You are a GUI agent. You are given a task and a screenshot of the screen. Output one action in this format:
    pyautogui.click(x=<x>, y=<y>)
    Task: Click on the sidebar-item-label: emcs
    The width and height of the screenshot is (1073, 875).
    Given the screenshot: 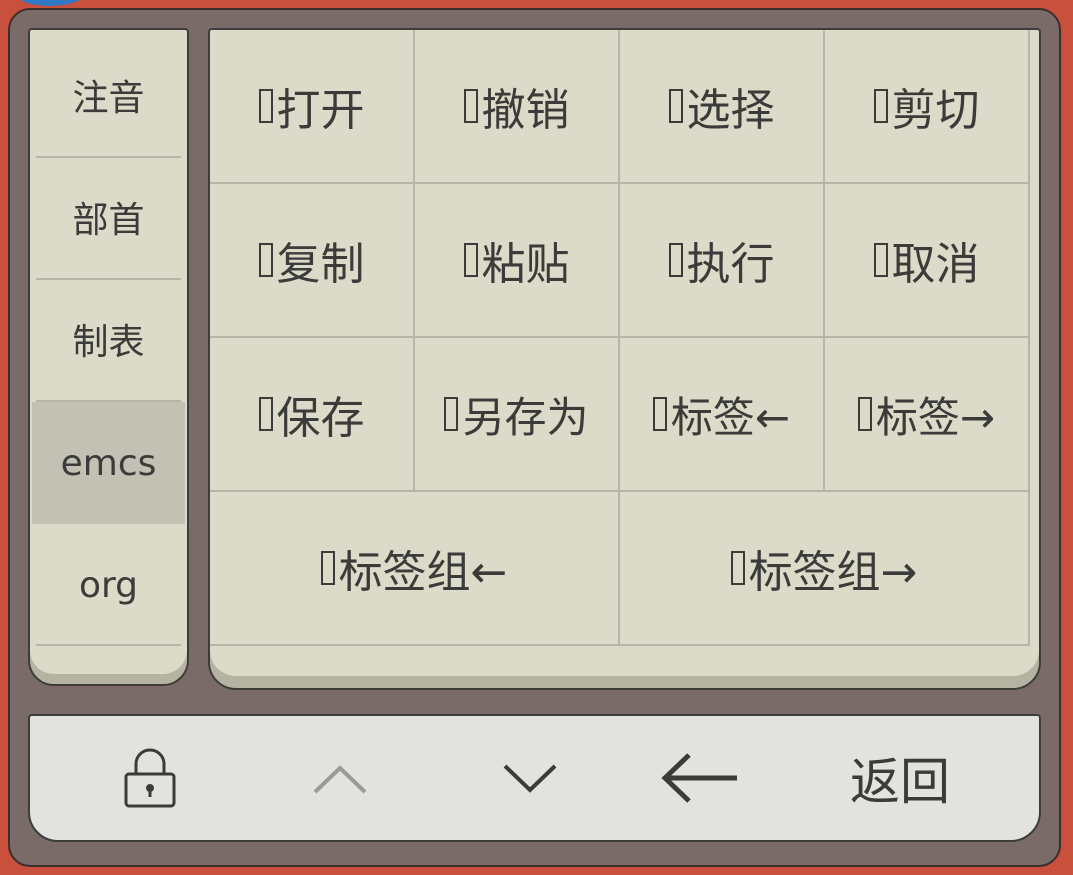 What is the action you would take?
    pyautogui.click(x=108, y=463)
    